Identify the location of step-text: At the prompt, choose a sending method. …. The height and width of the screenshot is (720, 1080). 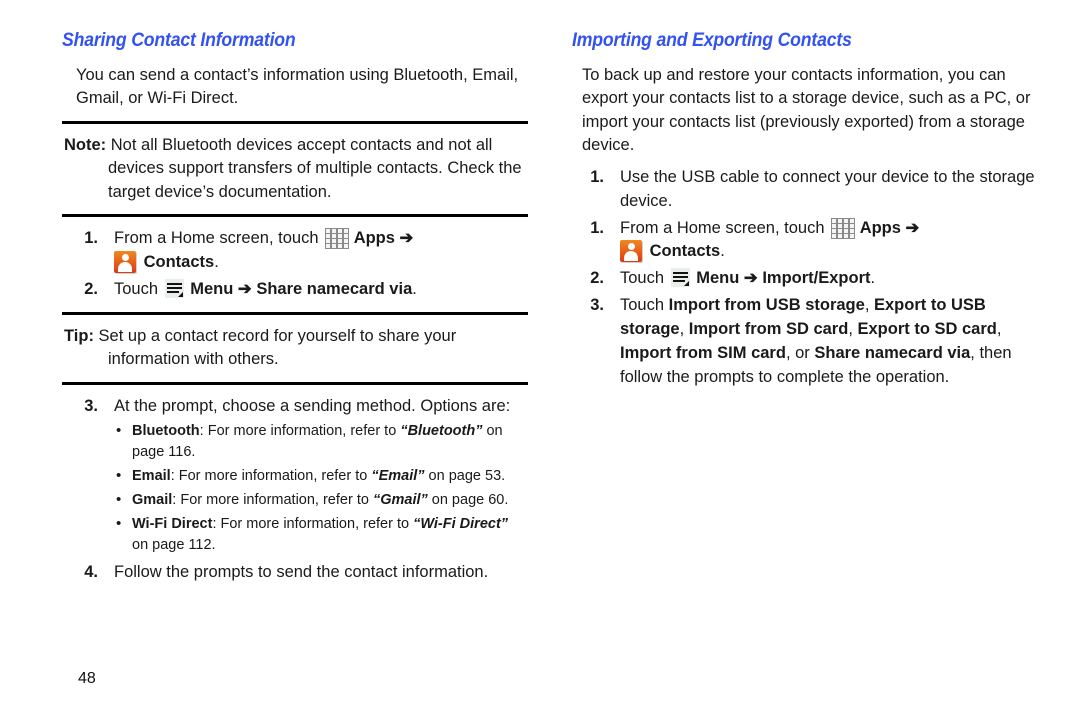
(312, 405).